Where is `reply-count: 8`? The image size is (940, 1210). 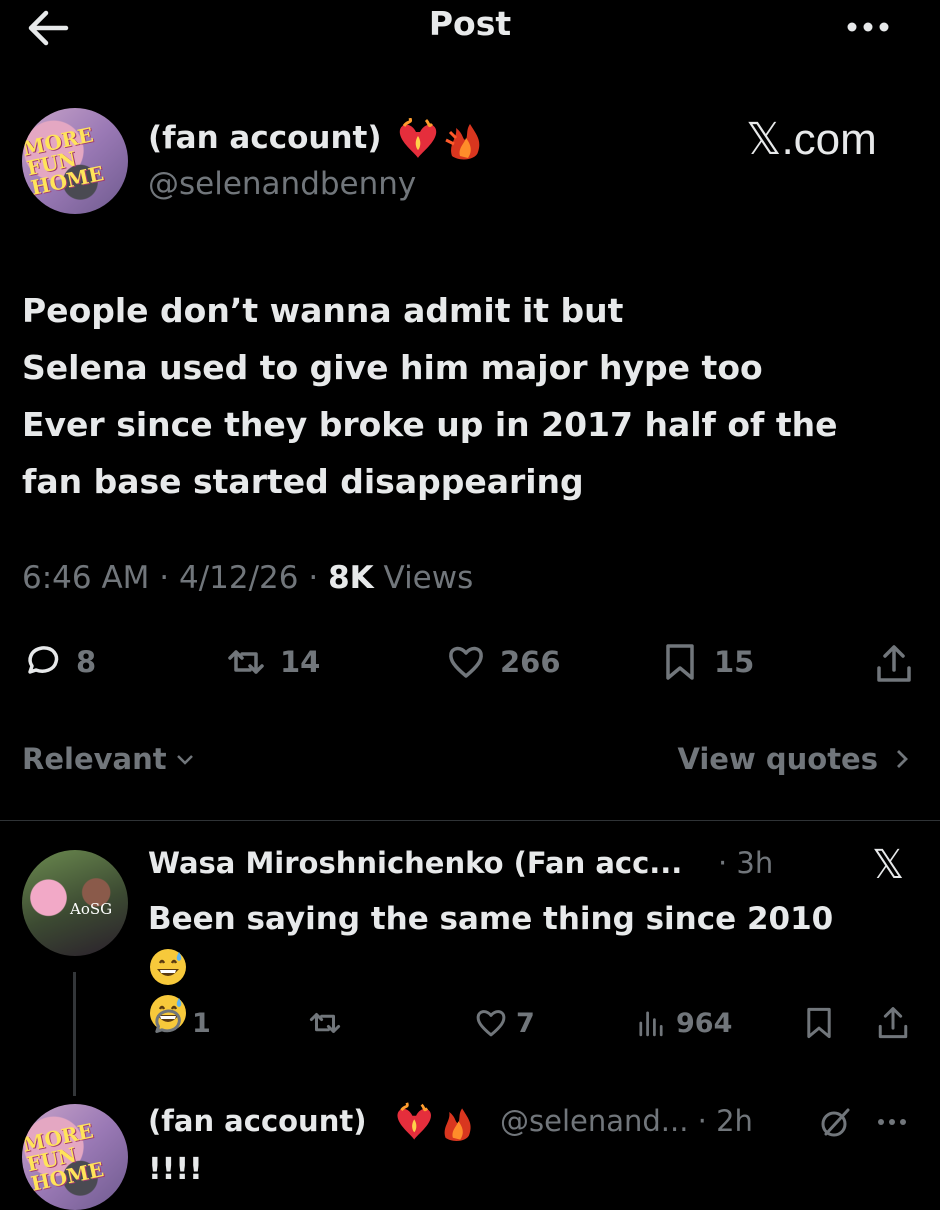
reply-count: 8 is located at coordinates (86, 662).